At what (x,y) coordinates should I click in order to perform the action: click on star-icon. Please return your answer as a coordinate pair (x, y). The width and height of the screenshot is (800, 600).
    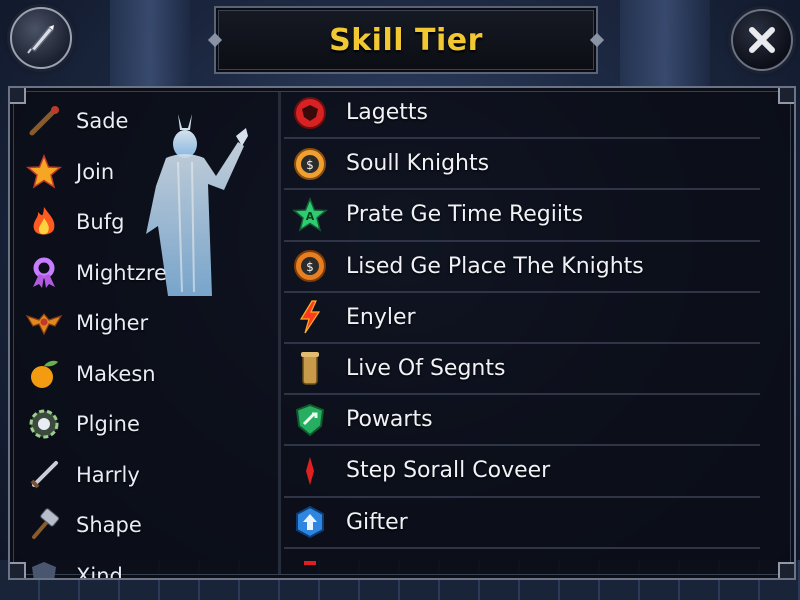
    Looking at the image, I should click on (44, 172).